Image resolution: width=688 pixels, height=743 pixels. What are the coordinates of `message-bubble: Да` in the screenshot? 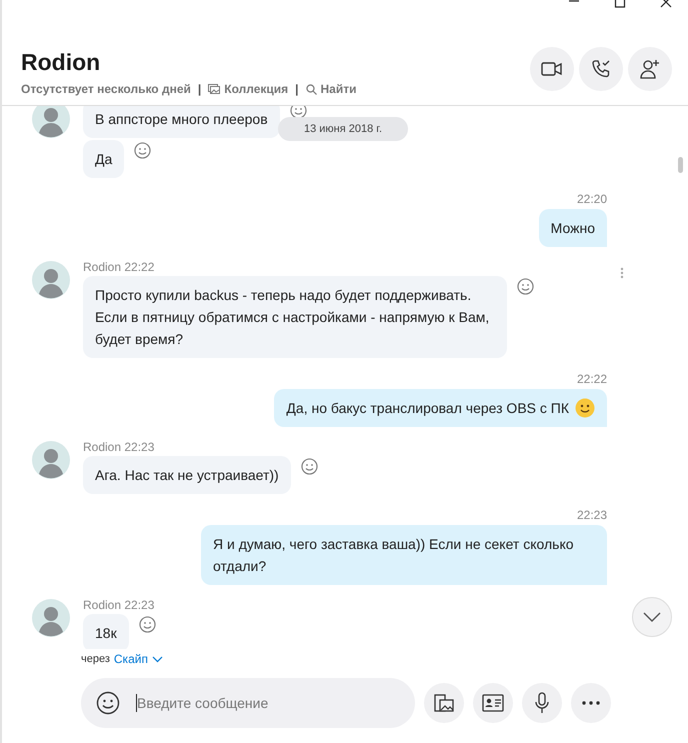 It's located at (103, 159).